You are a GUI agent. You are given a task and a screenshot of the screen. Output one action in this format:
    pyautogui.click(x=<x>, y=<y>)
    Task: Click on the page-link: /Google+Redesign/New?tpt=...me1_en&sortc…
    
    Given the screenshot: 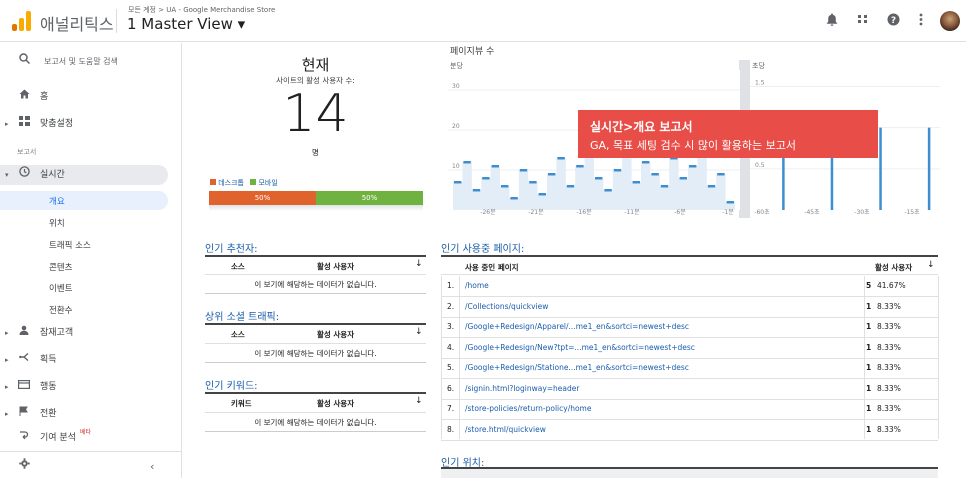 What is the action you would take?
    pyautogui.click(x=580, y=348)
    